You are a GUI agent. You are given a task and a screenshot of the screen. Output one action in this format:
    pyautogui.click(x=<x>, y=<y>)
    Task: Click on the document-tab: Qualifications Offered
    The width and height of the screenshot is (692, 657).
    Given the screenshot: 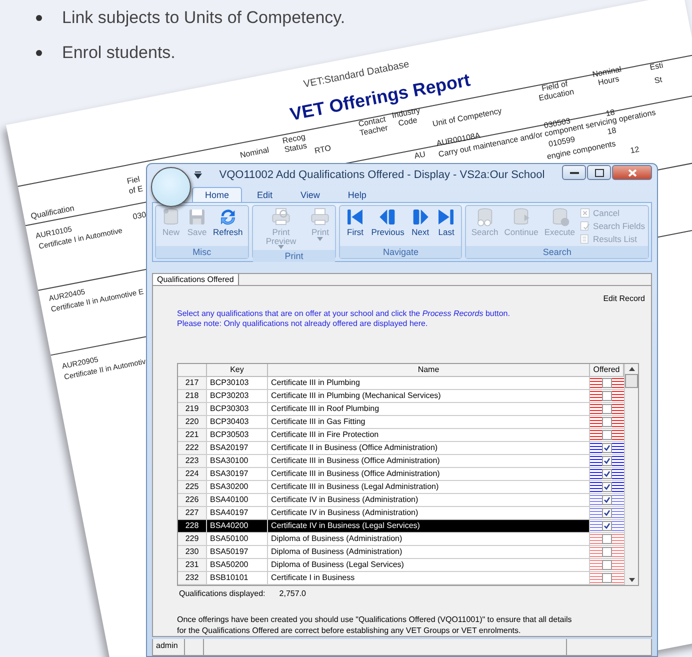 What is the action you would take?
    pyautogui.click(x=196, y=280)
    